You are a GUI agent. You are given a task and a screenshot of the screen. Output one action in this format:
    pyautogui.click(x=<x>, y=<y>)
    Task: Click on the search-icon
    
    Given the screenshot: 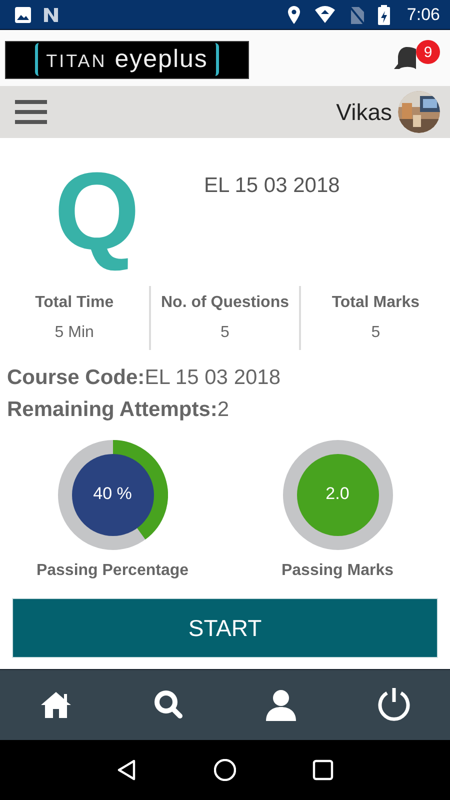 What is the action you would take?
    pyautogui.click(x=168, y=705)
    